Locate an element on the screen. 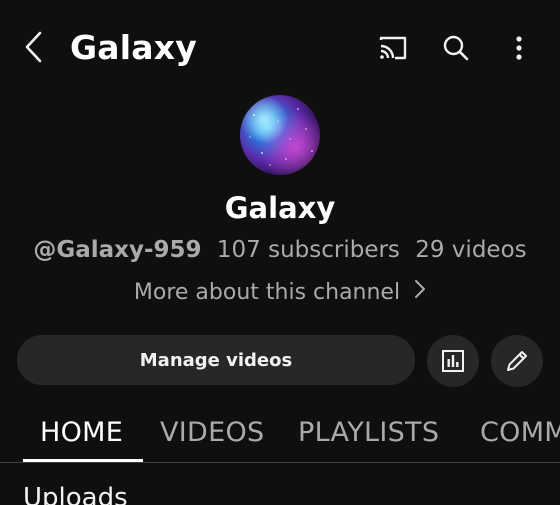 The image size is (560, 505). chevron-right-icon is located at coordinates (420, 293).